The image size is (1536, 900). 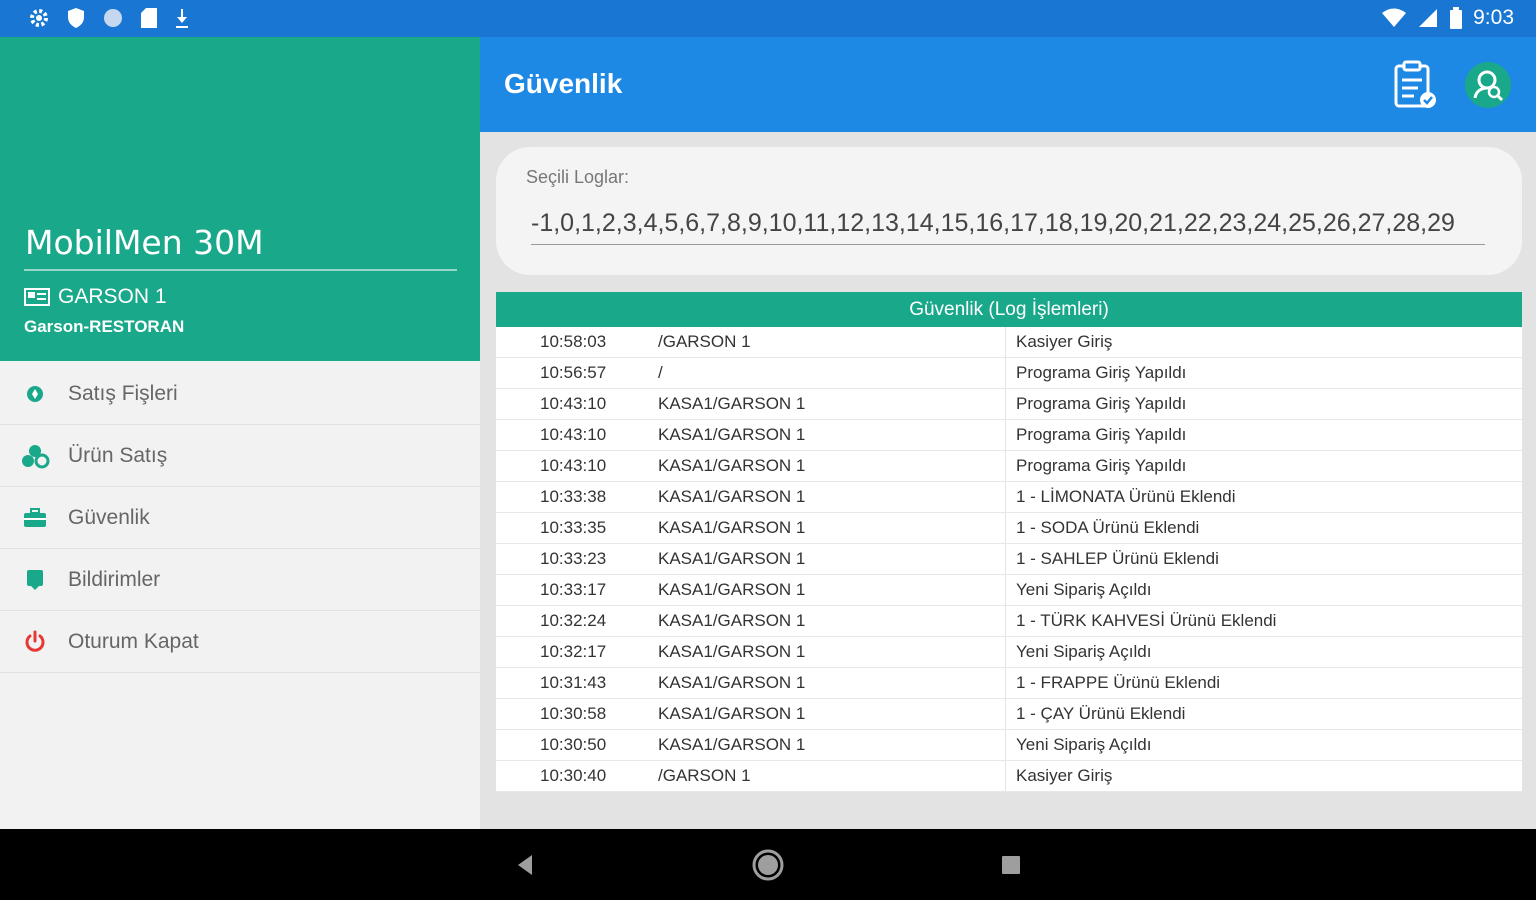 I want to click on table-row: 10:30:40/GARSON 1 Kasiyer Giriş, so click(x=1009, y=776).